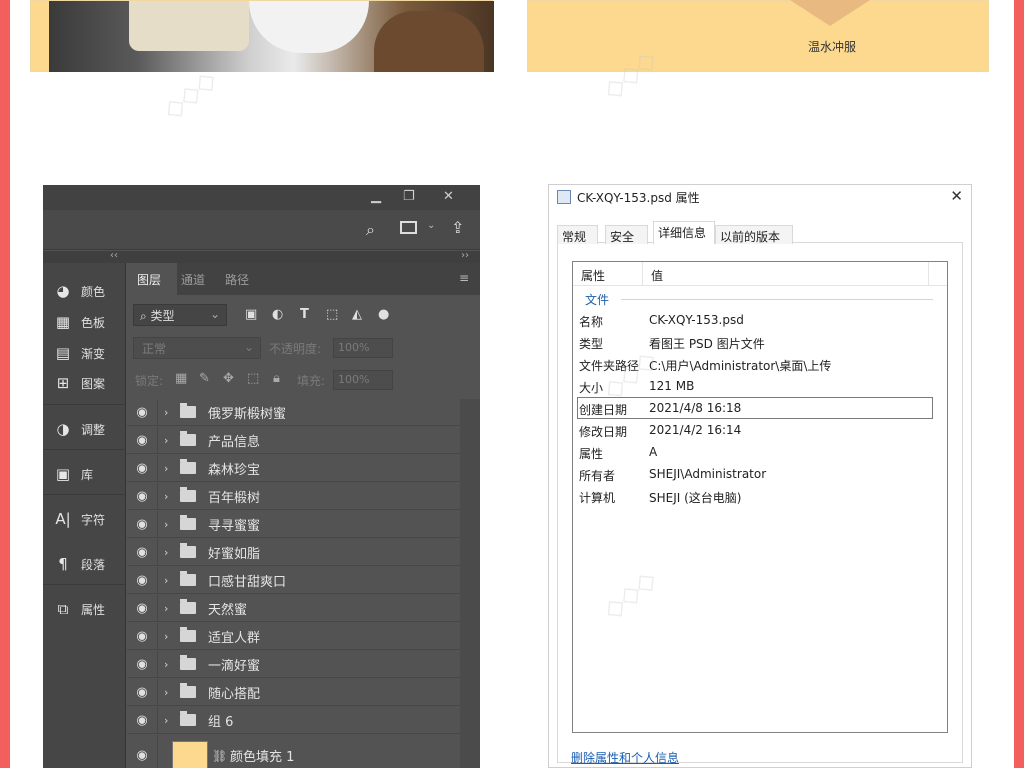  What do you see at coordinates (293, 664) in the screenshot?
I see `layer-row: ◉ › 一滴好蜜` at bounding box center [293, 664].